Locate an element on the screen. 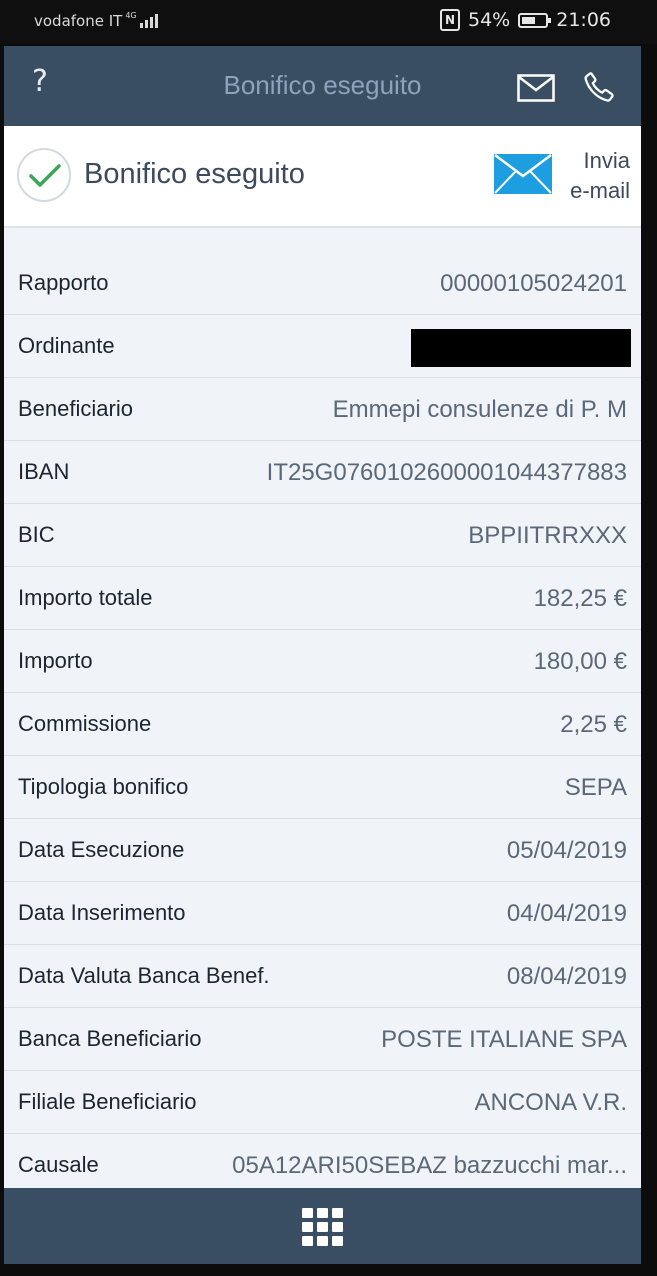 The height and width of the screenshot is (1276, 657). bottom-nav-bar is located at coordinates (322, 1226).